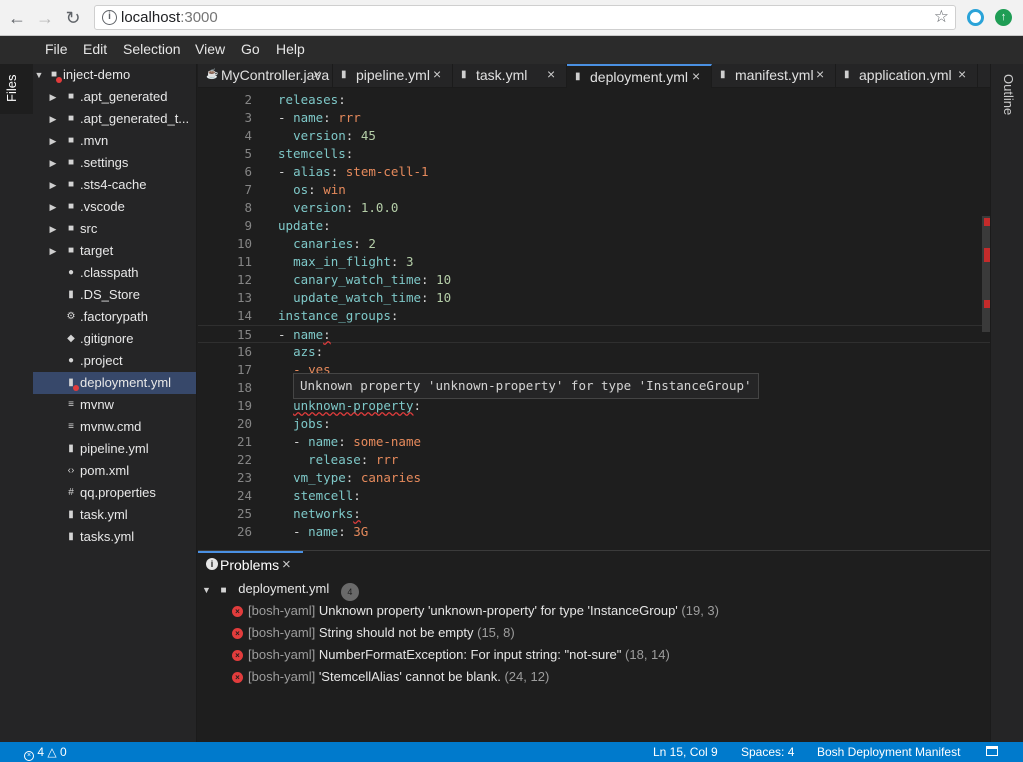 The width and height of the screenshot is (1023, 762). I want to click on code-line: 3 - name: rrr, so click(594, 118).